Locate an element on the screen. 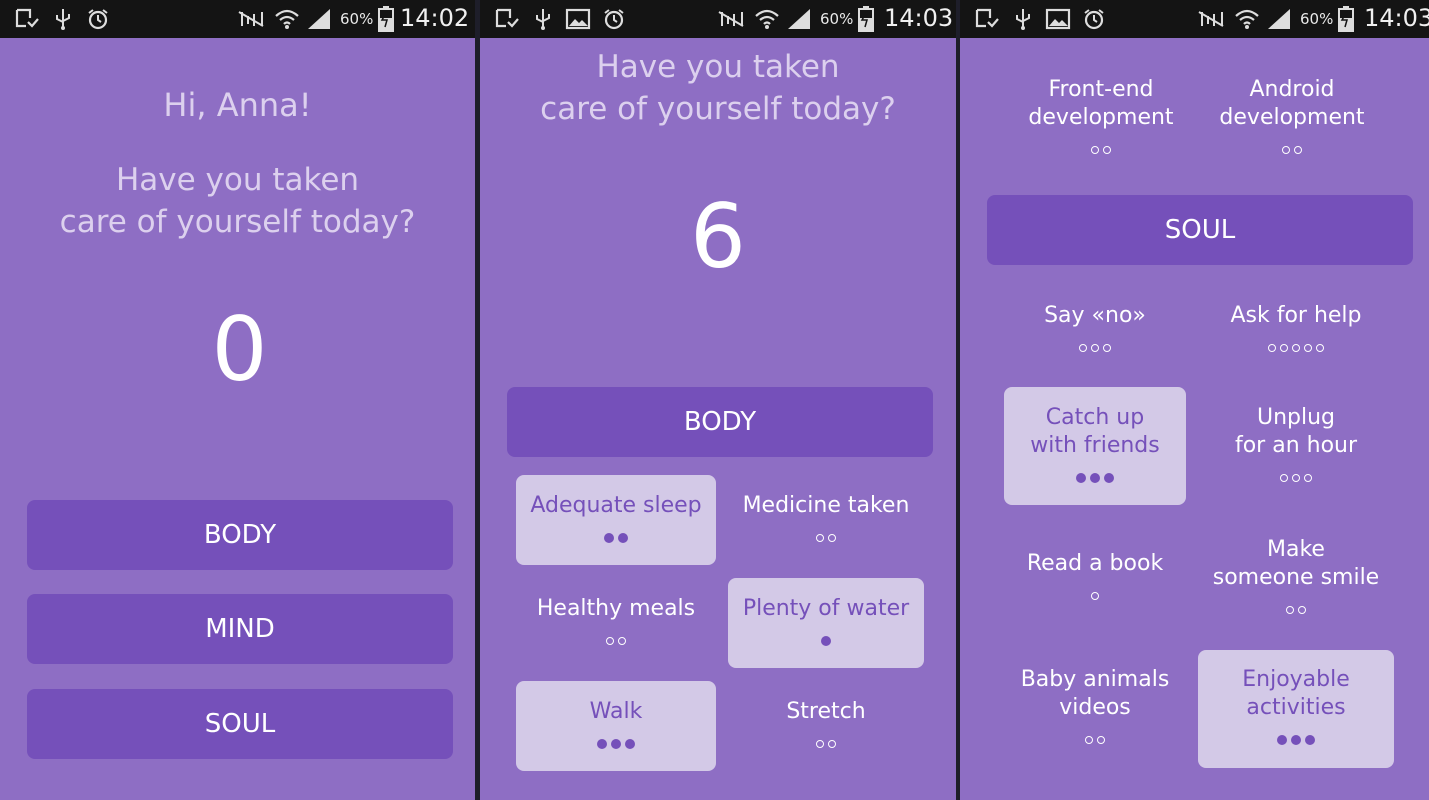  habit-item-label: Medicine taken is located at coordinates (826, 505).